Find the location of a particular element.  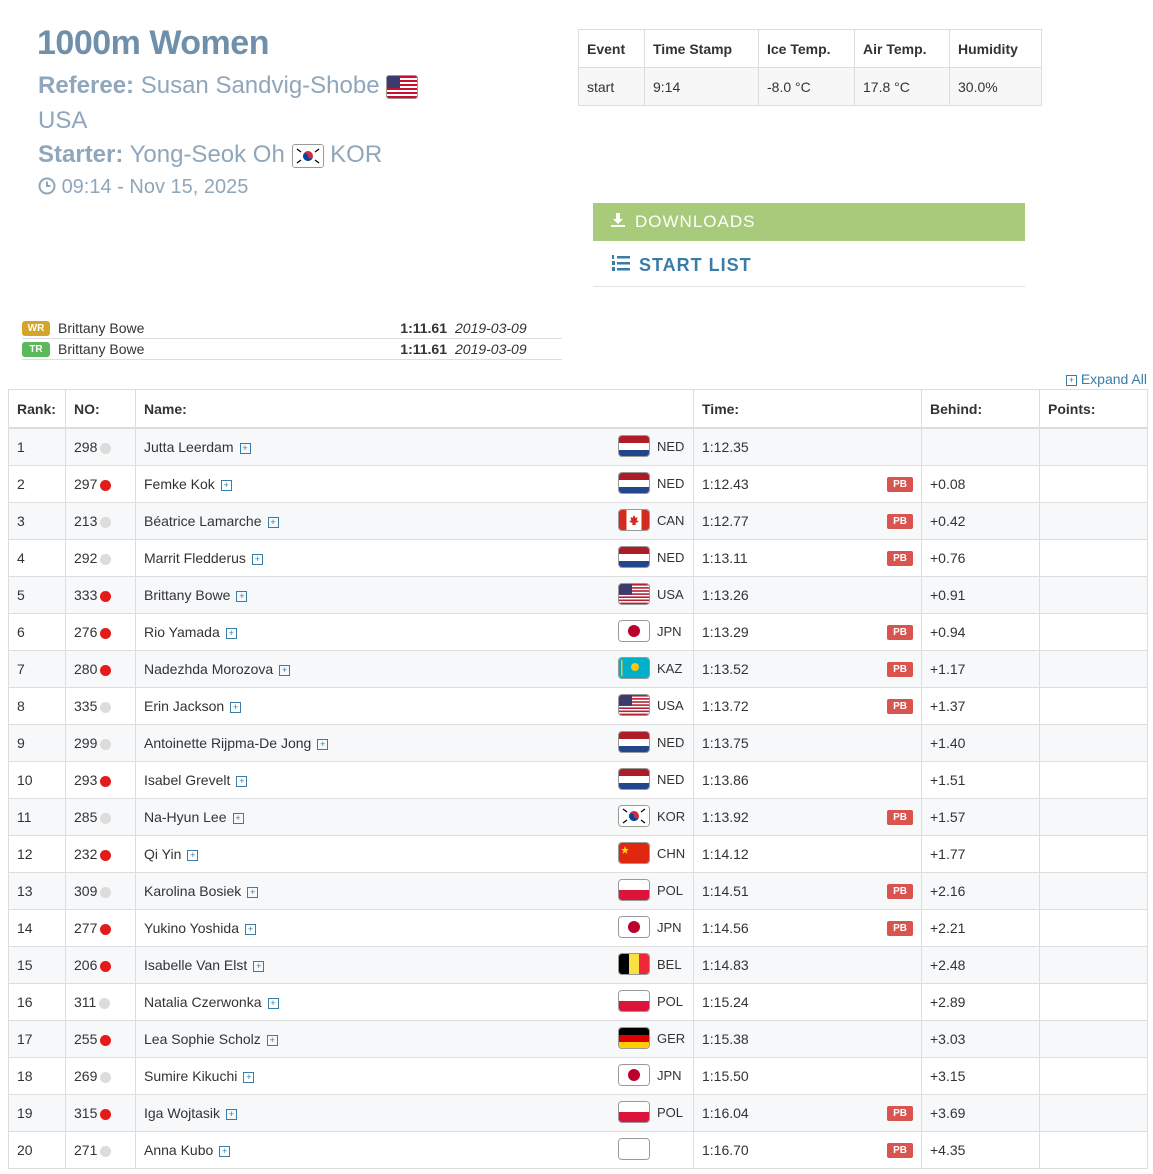

name-cell: Erin Jackson + USA is located at coordinates (414, 706).